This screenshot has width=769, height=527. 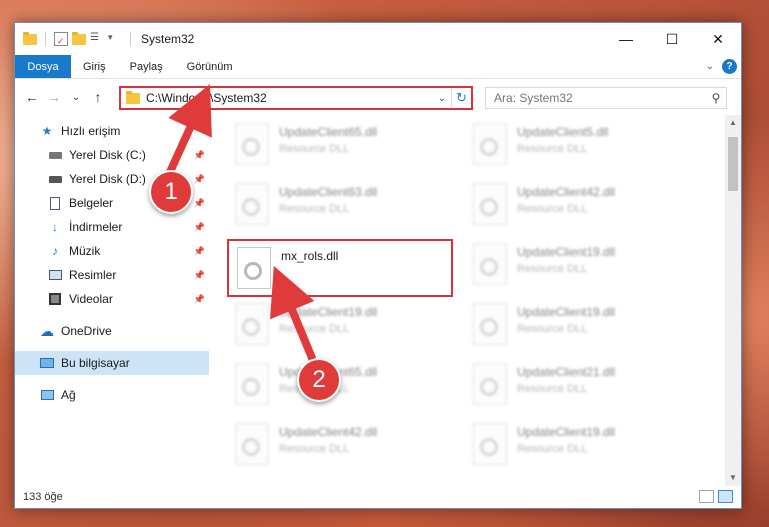 What do you see at coordinates (378, 39) in the screenshot?
I see `title-bar: ✓ ☰ ▾ System32 — ☐ ✕` at bounding box center [378, 39].